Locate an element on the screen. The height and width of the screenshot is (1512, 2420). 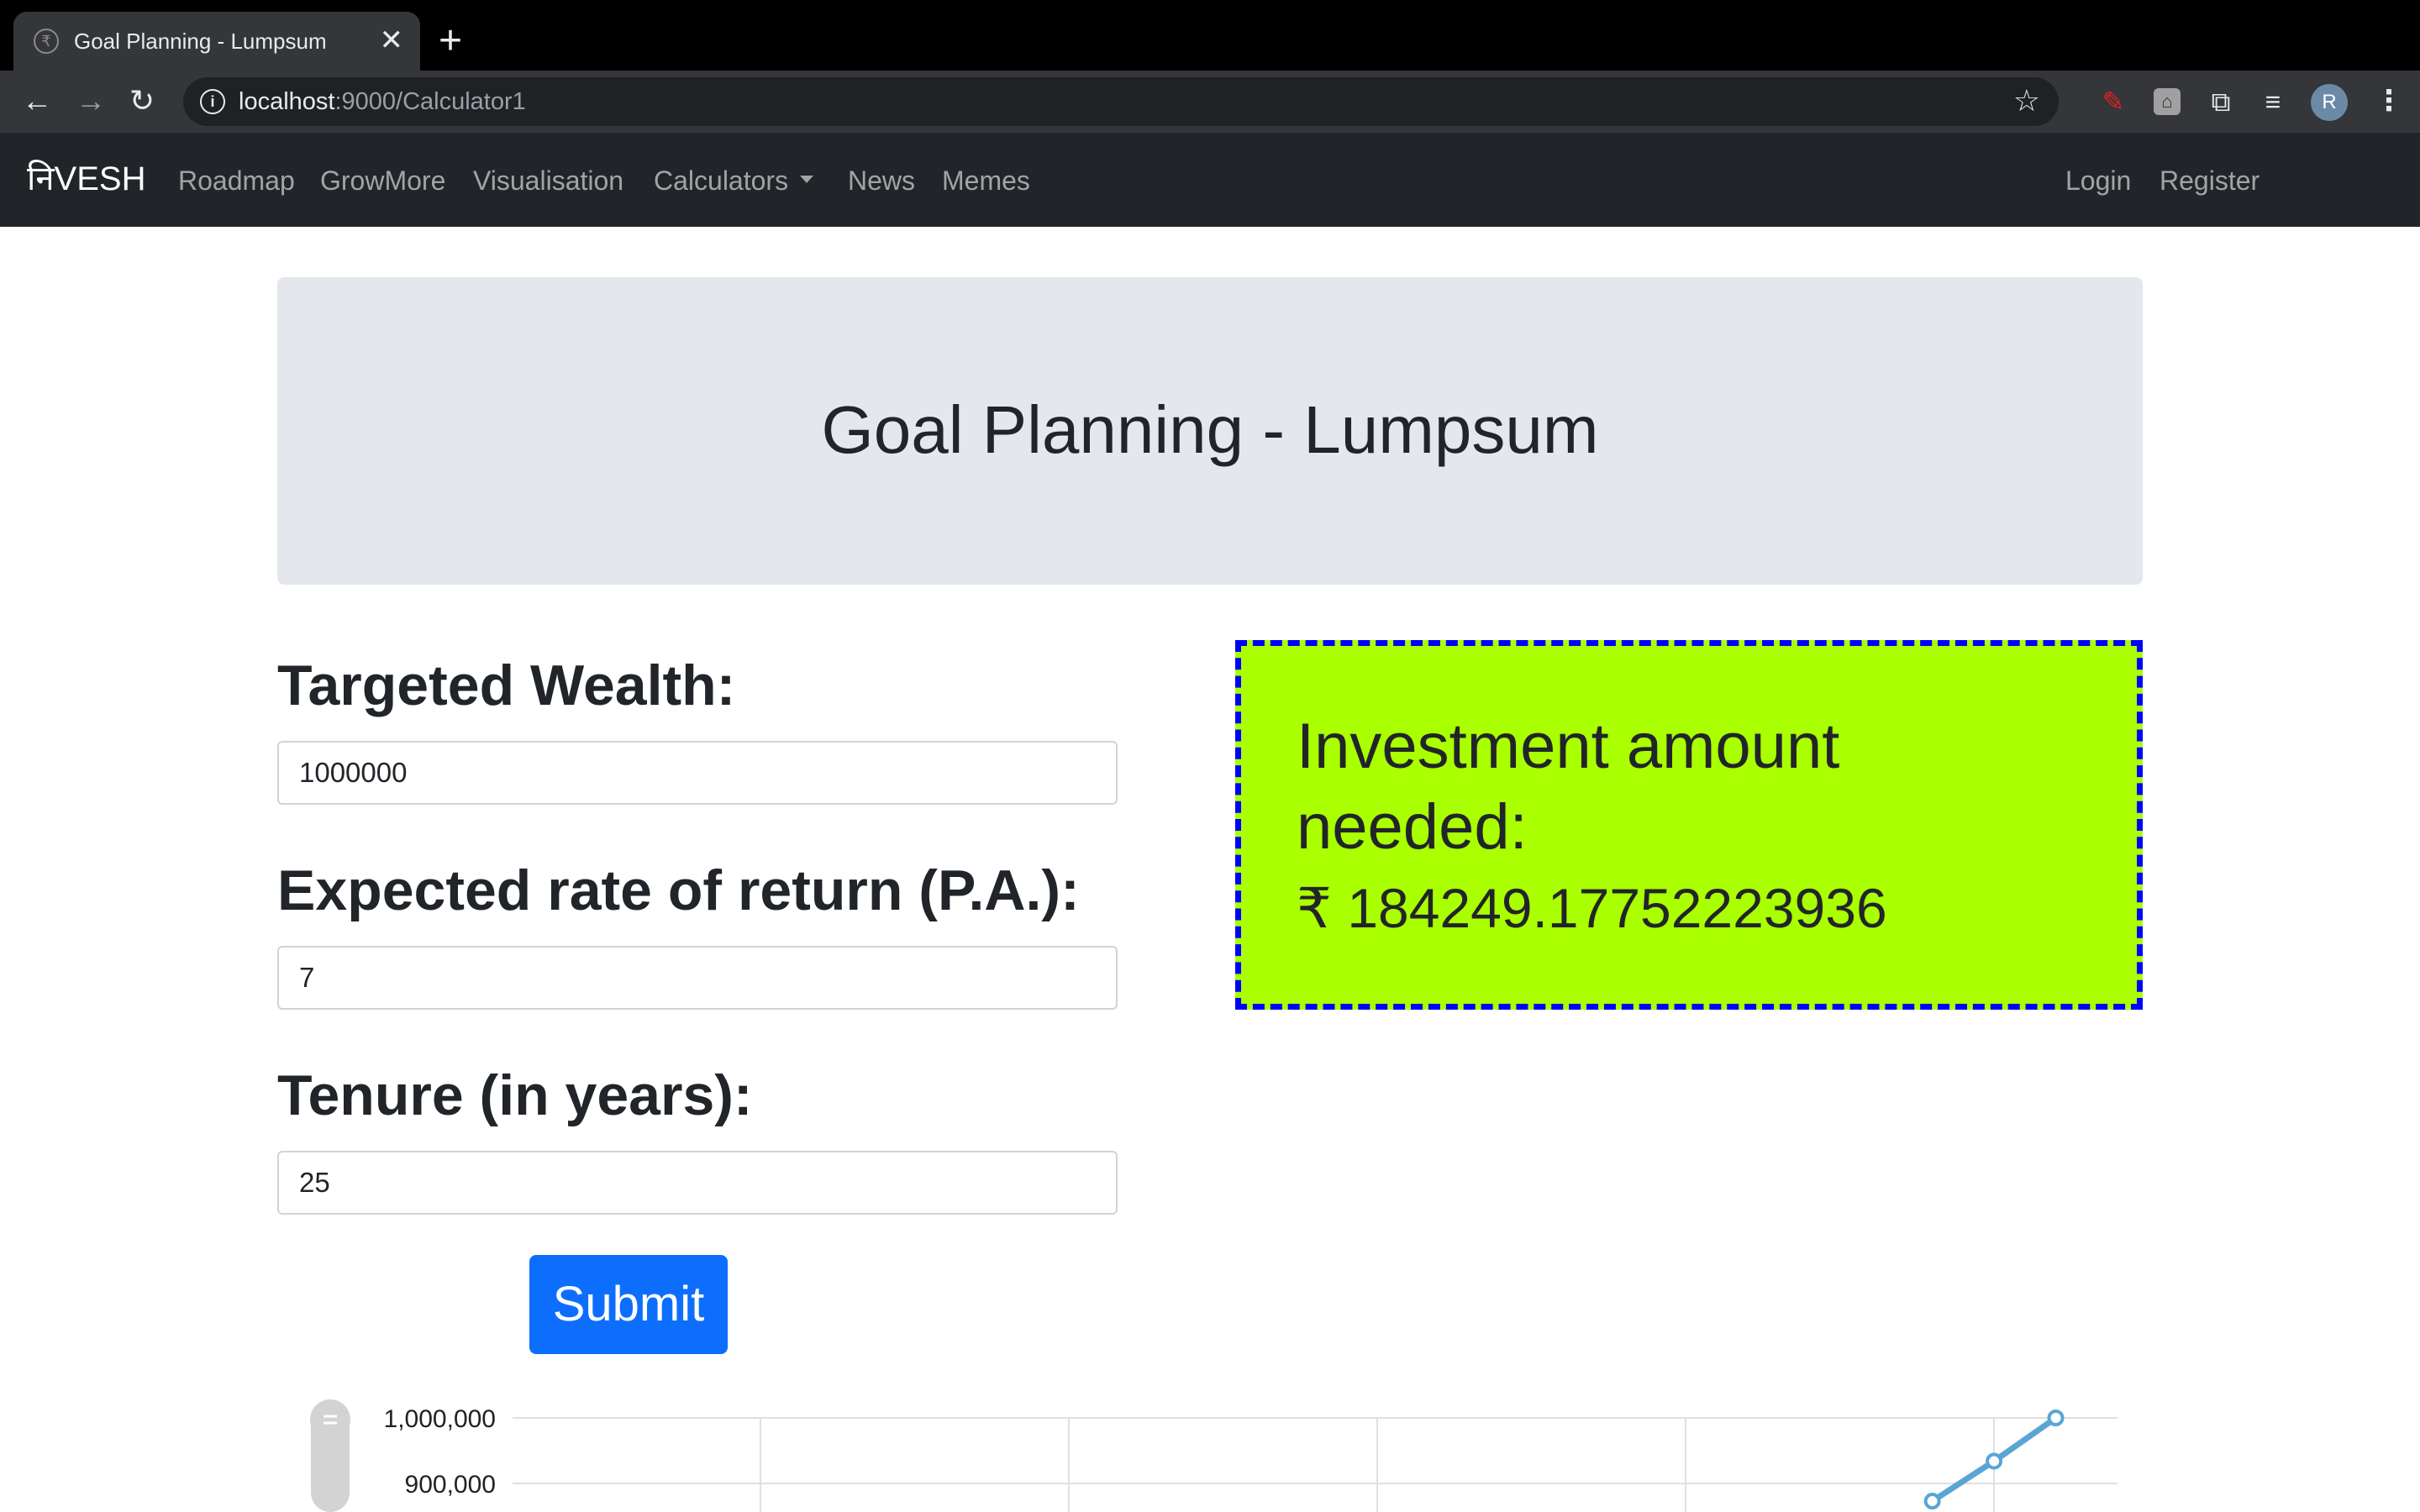
page-title: Goal Planning - Lumpsum is located at coordinates (1210, 429).